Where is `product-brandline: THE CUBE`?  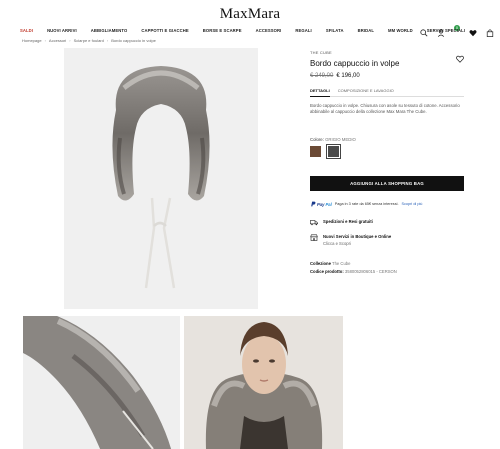 product-brandline: THE CUBE is located at coordinates (390, 52).